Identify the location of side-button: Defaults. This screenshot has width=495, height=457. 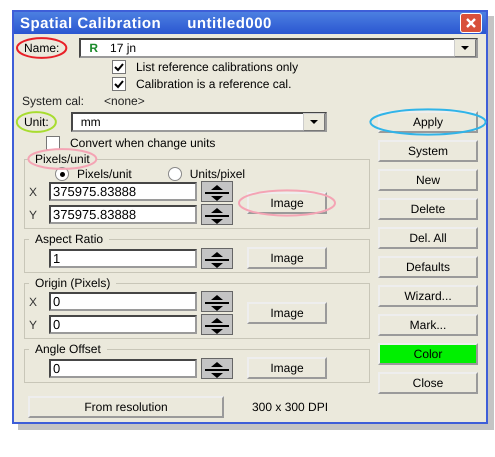
(428, 267).